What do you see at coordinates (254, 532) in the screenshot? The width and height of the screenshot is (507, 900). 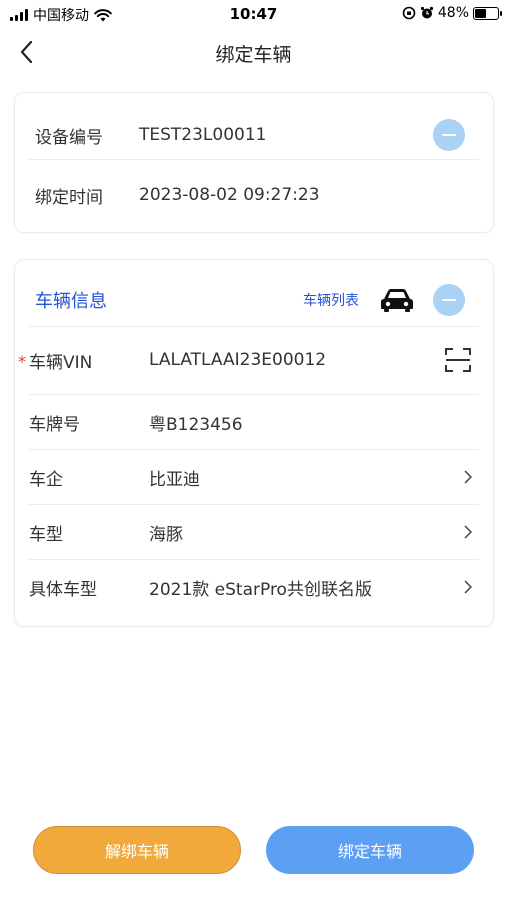 I see `model-row: 车型 海豚` at bounding box center [254, 532].